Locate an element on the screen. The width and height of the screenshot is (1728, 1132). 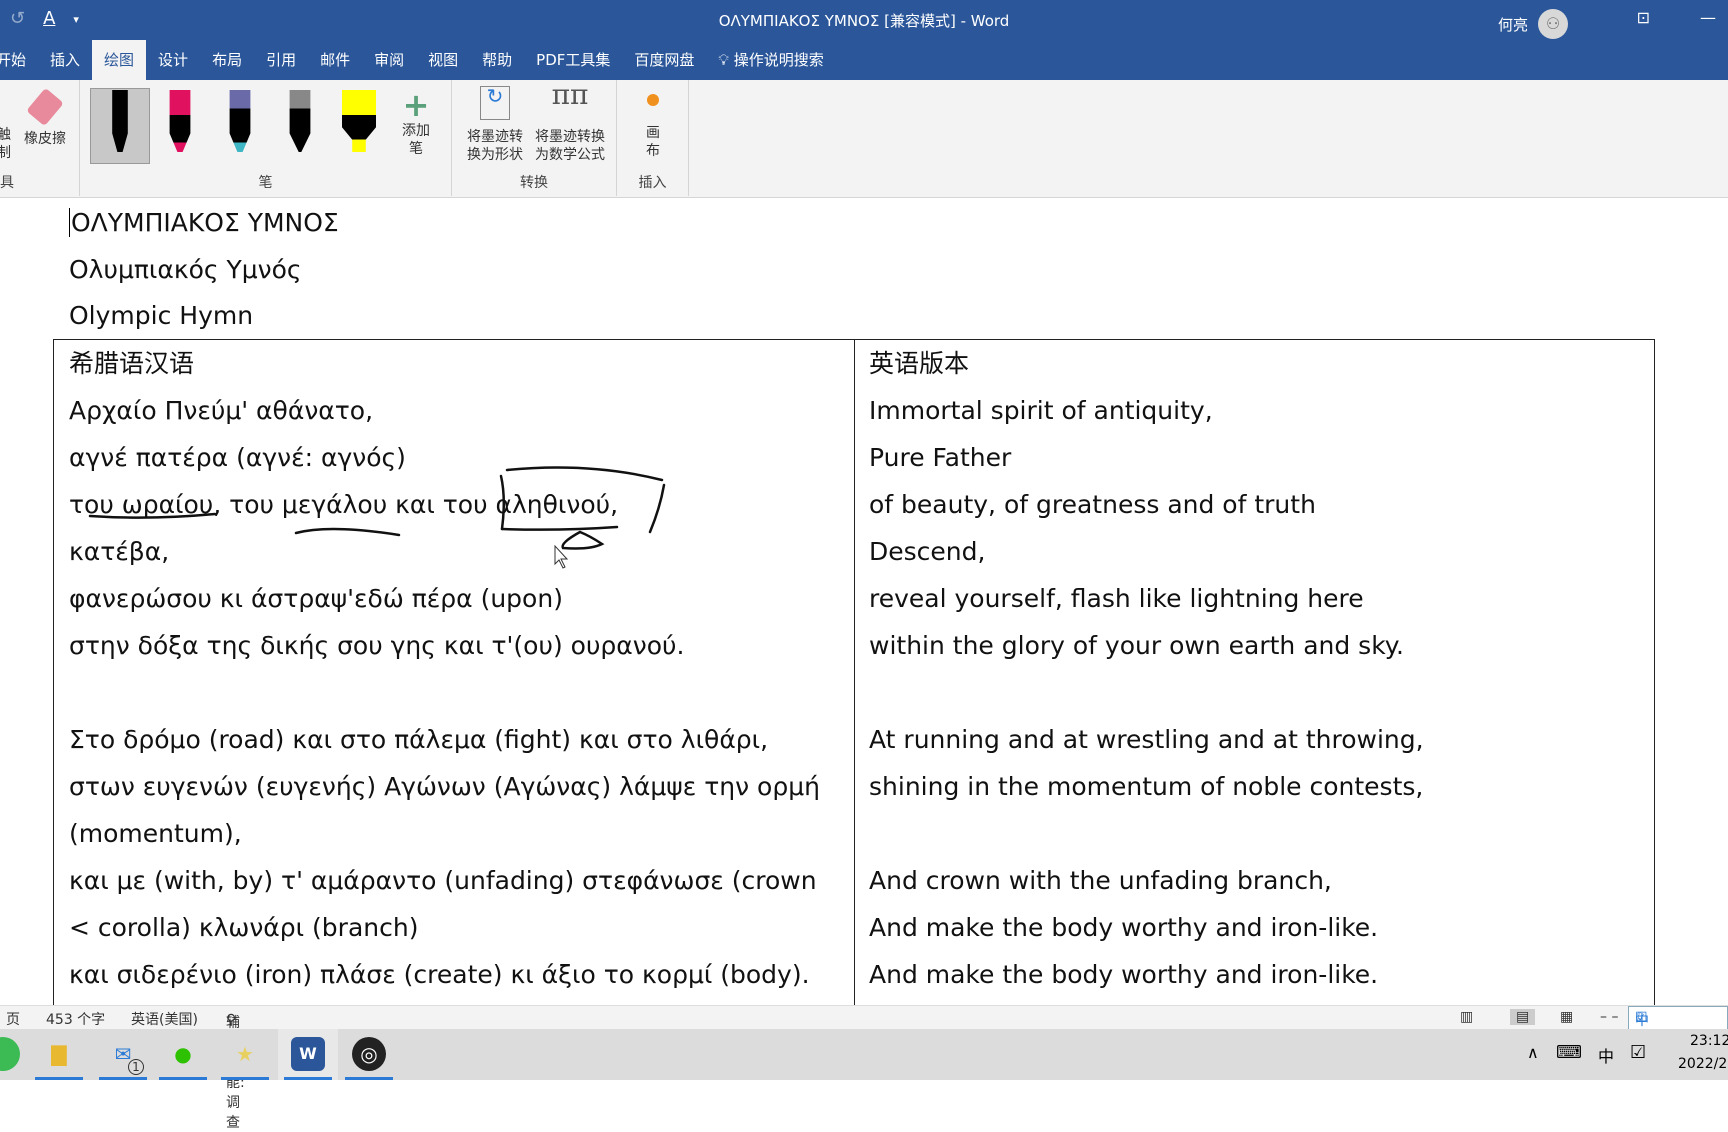
ink-to-shape-label: 将墨迹转 换为形状 is located at coordinates (495, 146).